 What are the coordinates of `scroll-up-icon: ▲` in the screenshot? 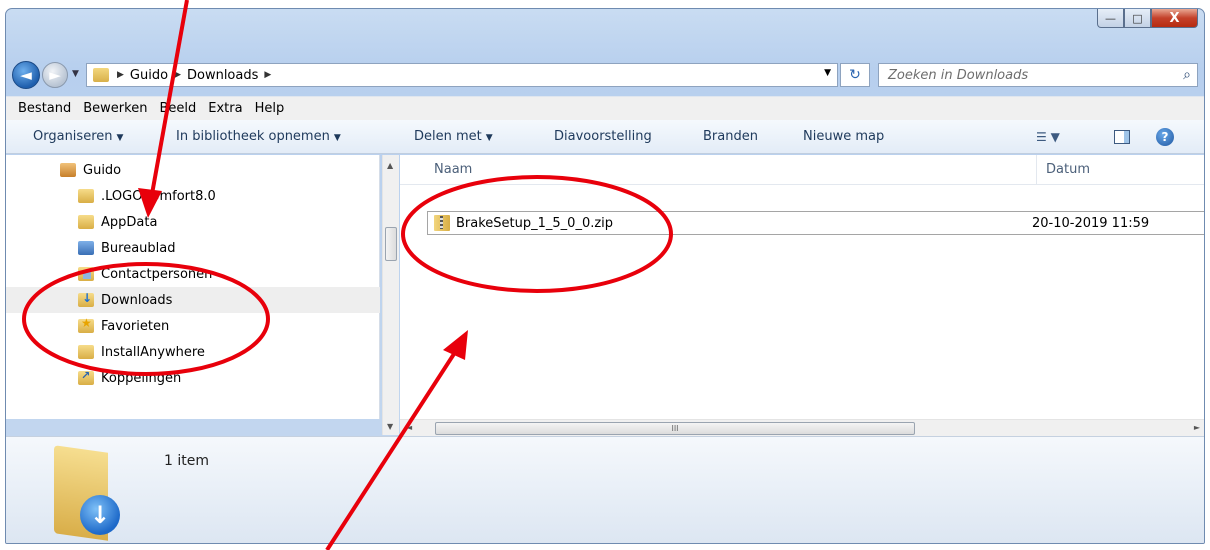 It's located at (390, 165).